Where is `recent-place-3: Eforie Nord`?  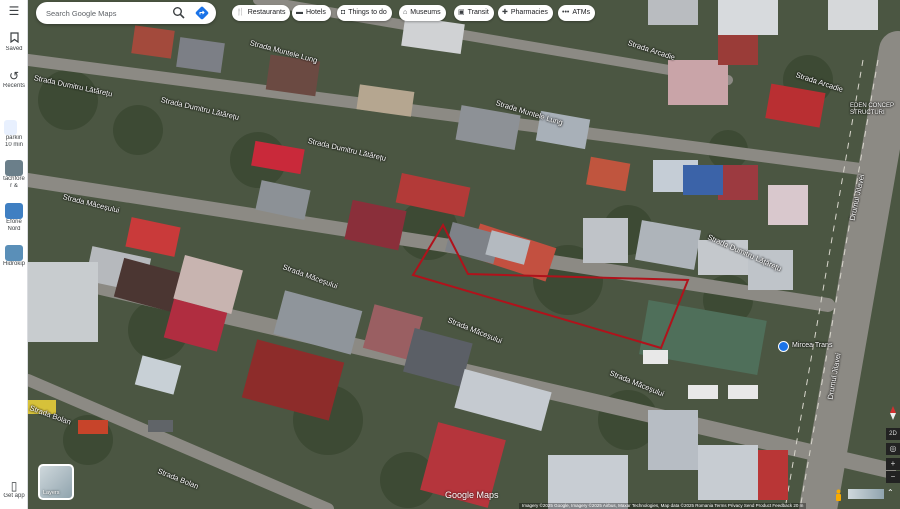 recent-place-3: Eforie Nord is located at coordinates (14, 218).